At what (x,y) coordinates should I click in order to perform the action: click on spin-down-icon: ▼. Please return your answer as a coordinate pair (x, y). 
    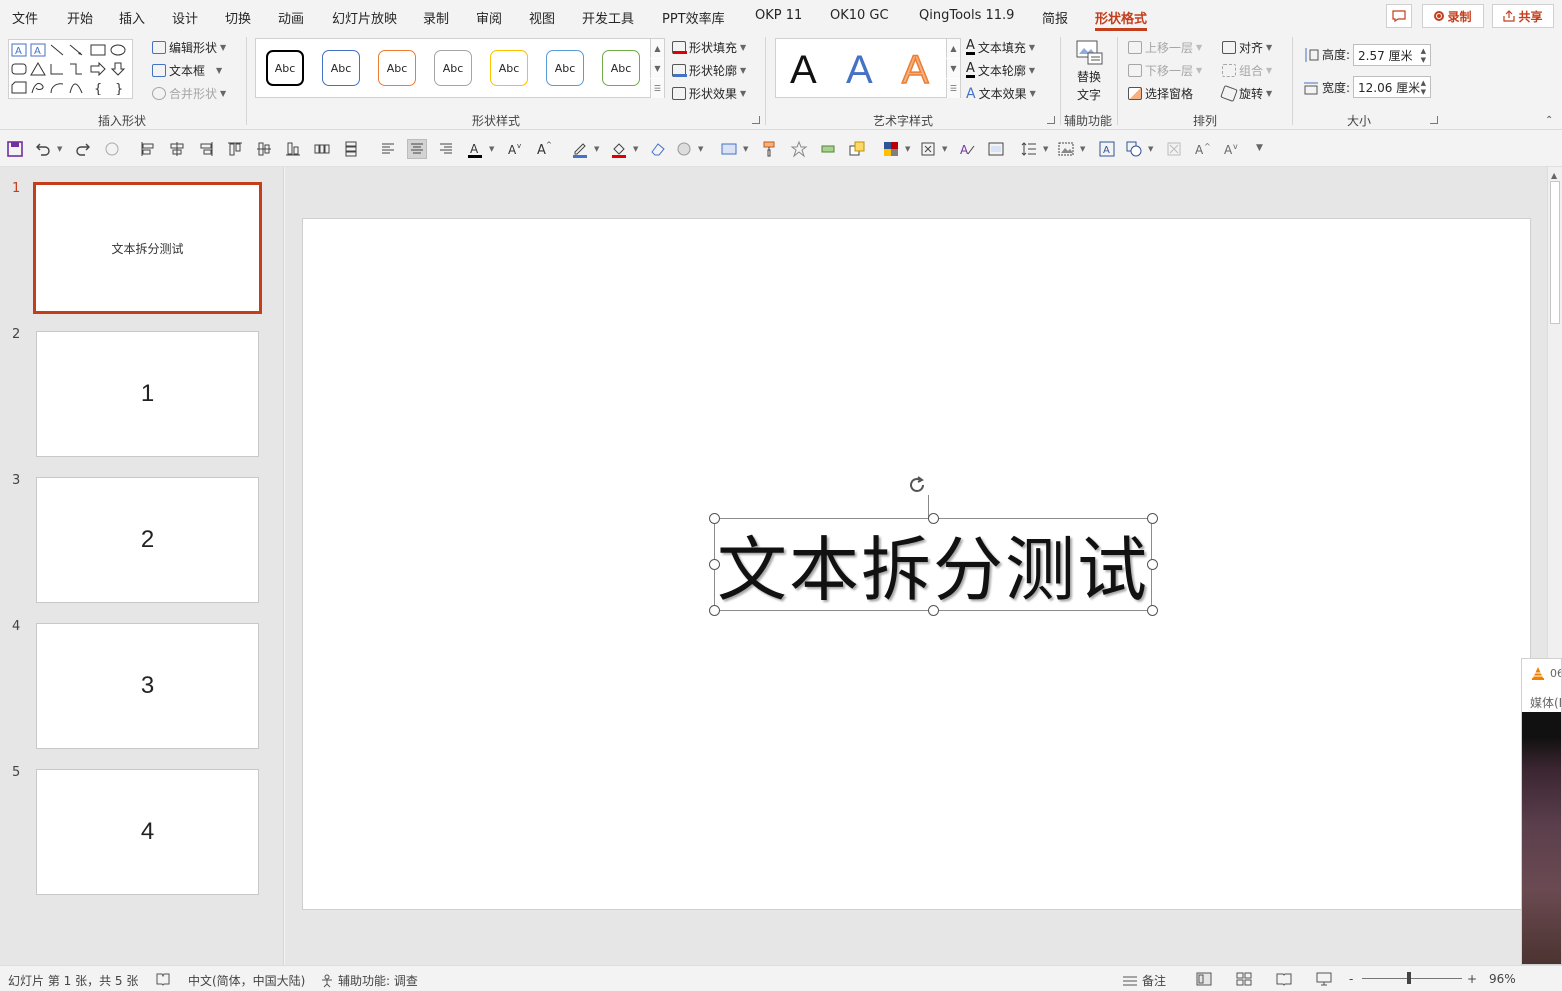
    Looking at the image, I should click on (1423, 60).